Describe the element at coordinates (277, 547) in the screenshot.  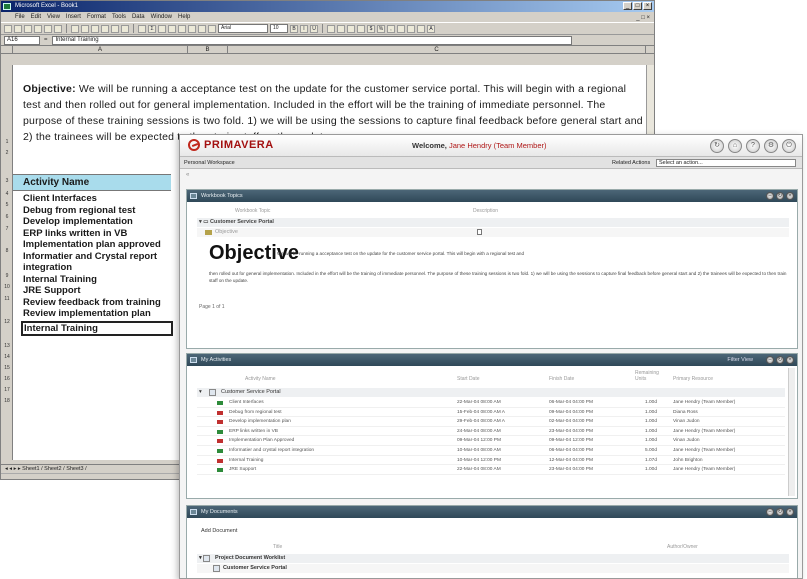
I see `col-title: Title` at that location.